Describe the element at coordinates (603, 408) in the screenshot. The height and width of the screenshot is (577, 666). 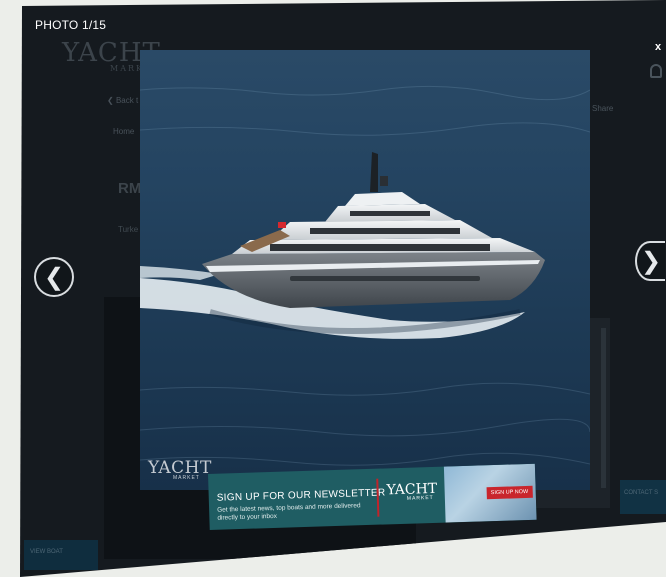
I see `side-panel-scrollbar` at that location.